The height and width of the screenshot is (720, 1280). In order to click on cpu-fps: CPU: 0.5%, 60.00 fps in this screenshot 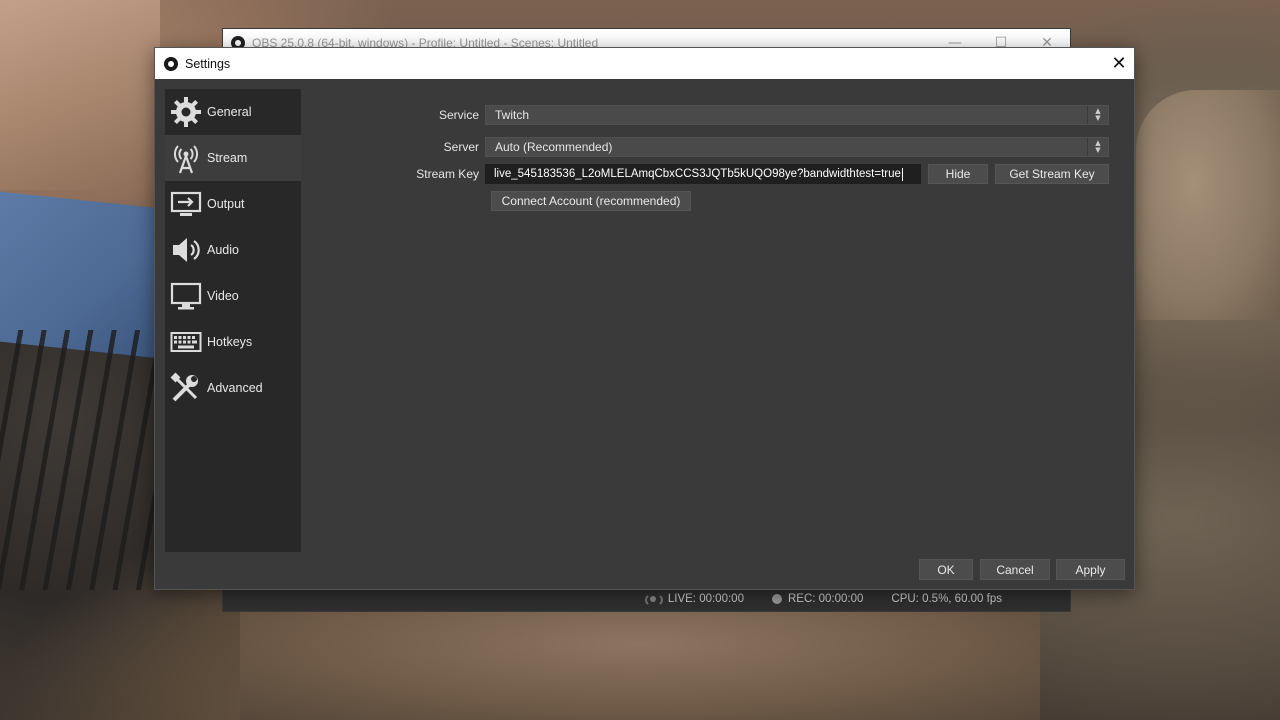, I will do `click(946, 599)`.